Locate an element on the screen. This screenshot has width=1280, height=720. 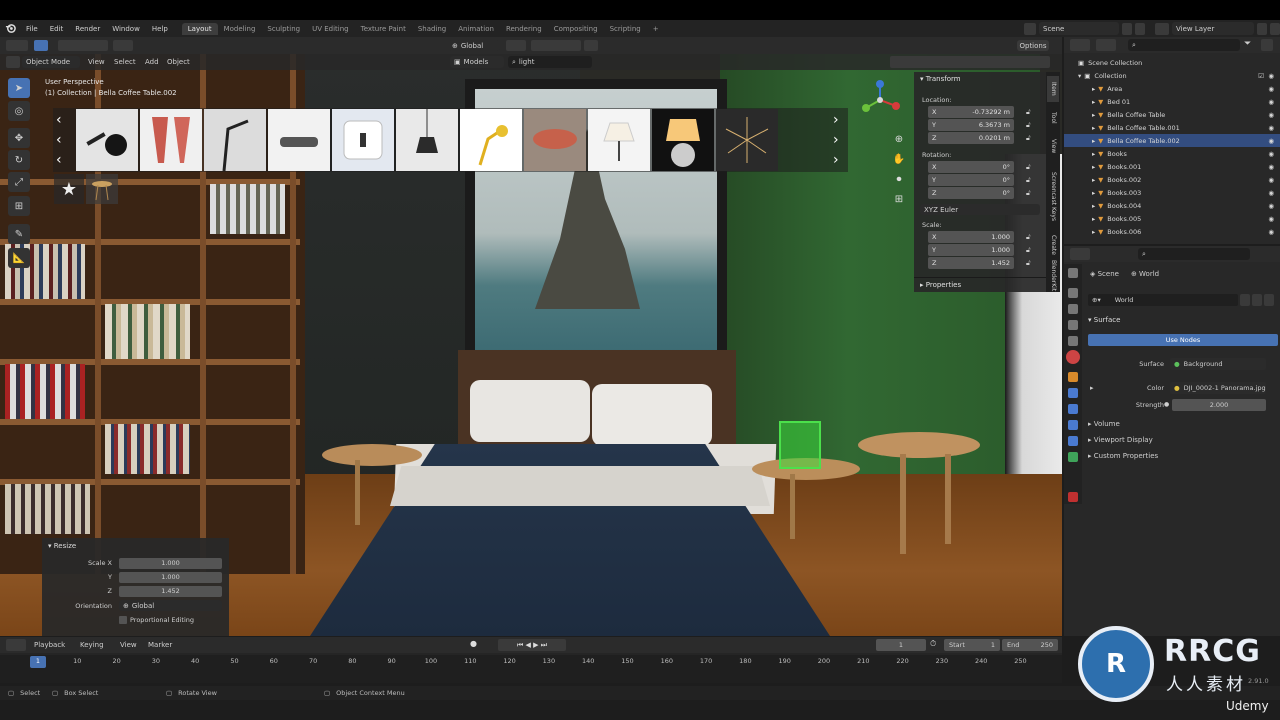
navigation-gizmo is located at coordinates (880, 100).